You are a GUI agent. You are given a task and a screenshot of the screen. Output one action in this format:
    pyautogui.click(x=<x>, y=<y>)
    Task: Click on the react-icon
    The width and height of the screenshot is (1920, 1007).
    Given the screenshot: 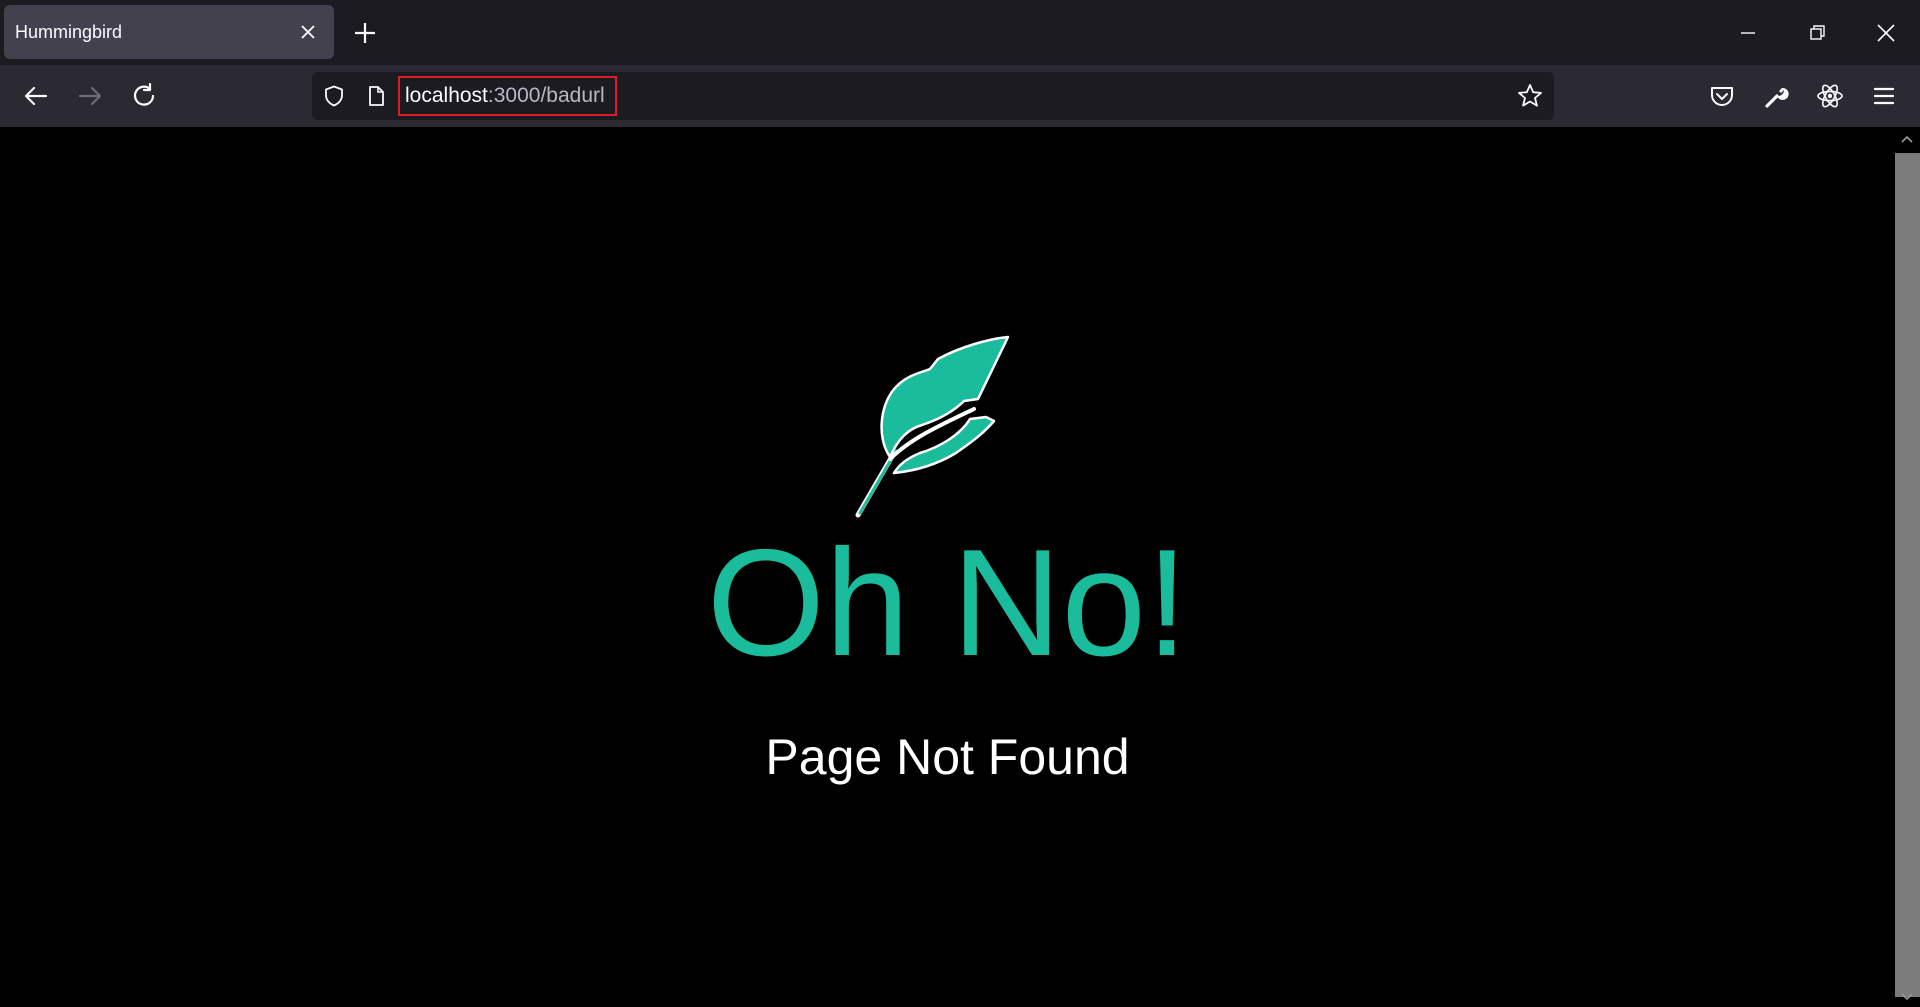 What is the action you would take?
    pyautogui.click(x=1830, y=96)
    